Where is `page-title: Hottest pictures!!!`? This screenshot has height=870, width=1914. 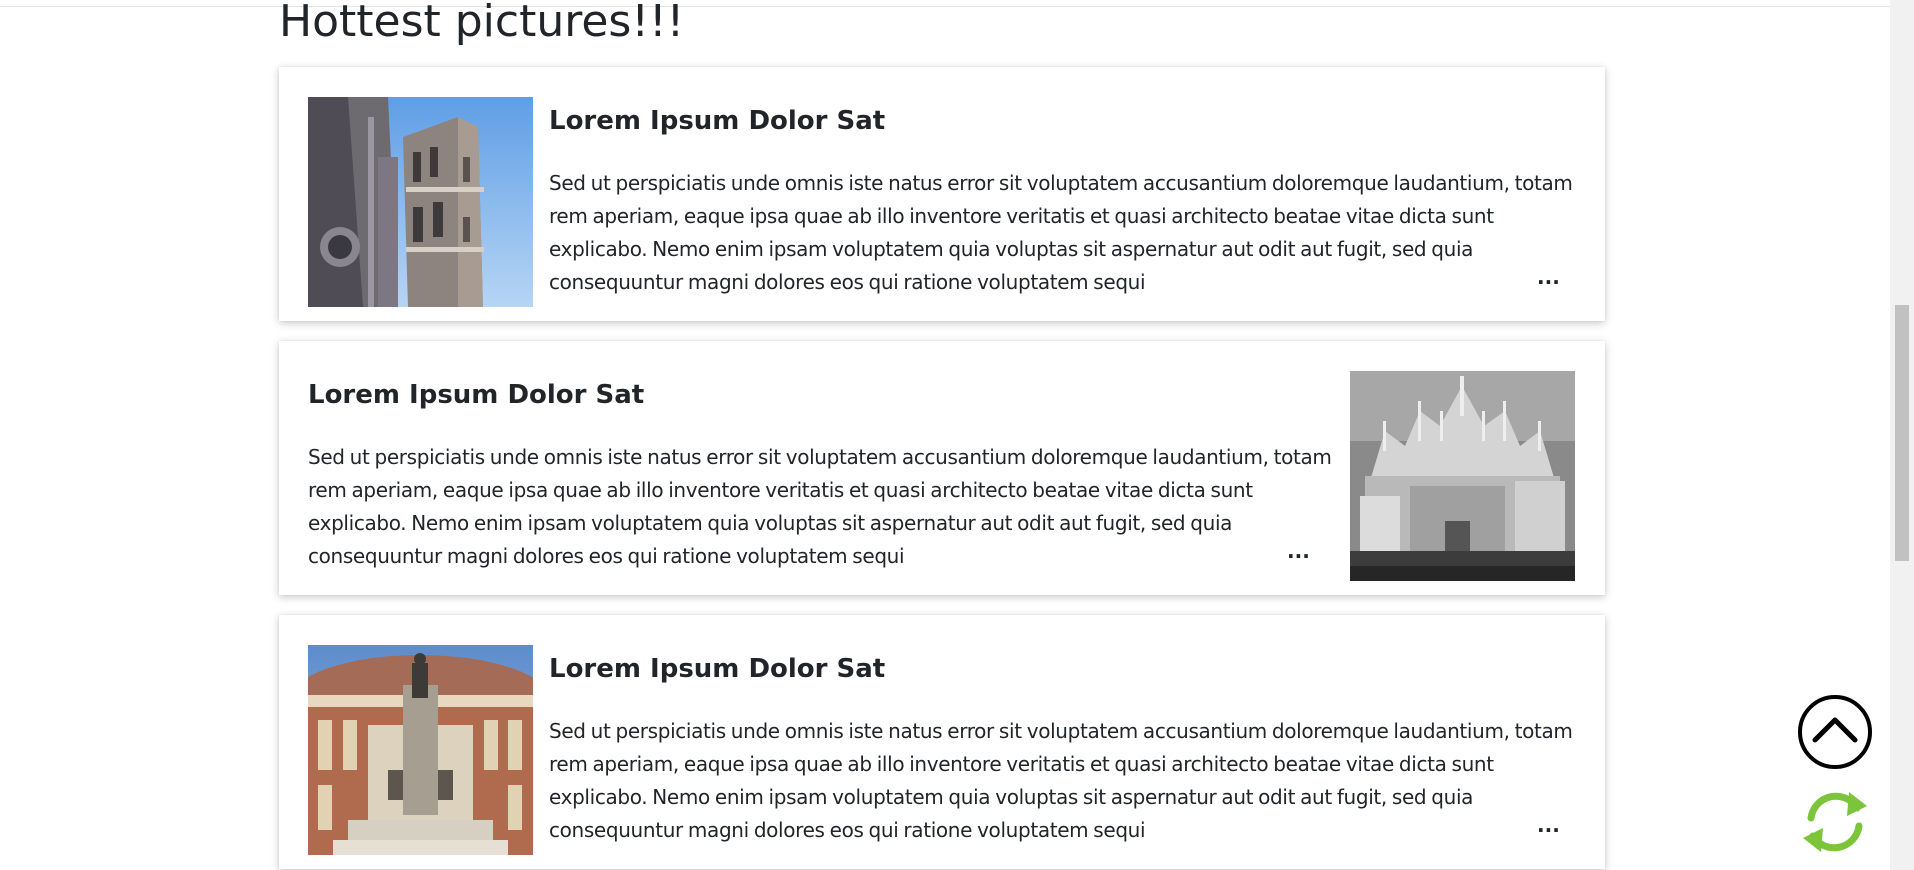
page-title: Hottest pictures!!! is located at coordinates (482, 23).